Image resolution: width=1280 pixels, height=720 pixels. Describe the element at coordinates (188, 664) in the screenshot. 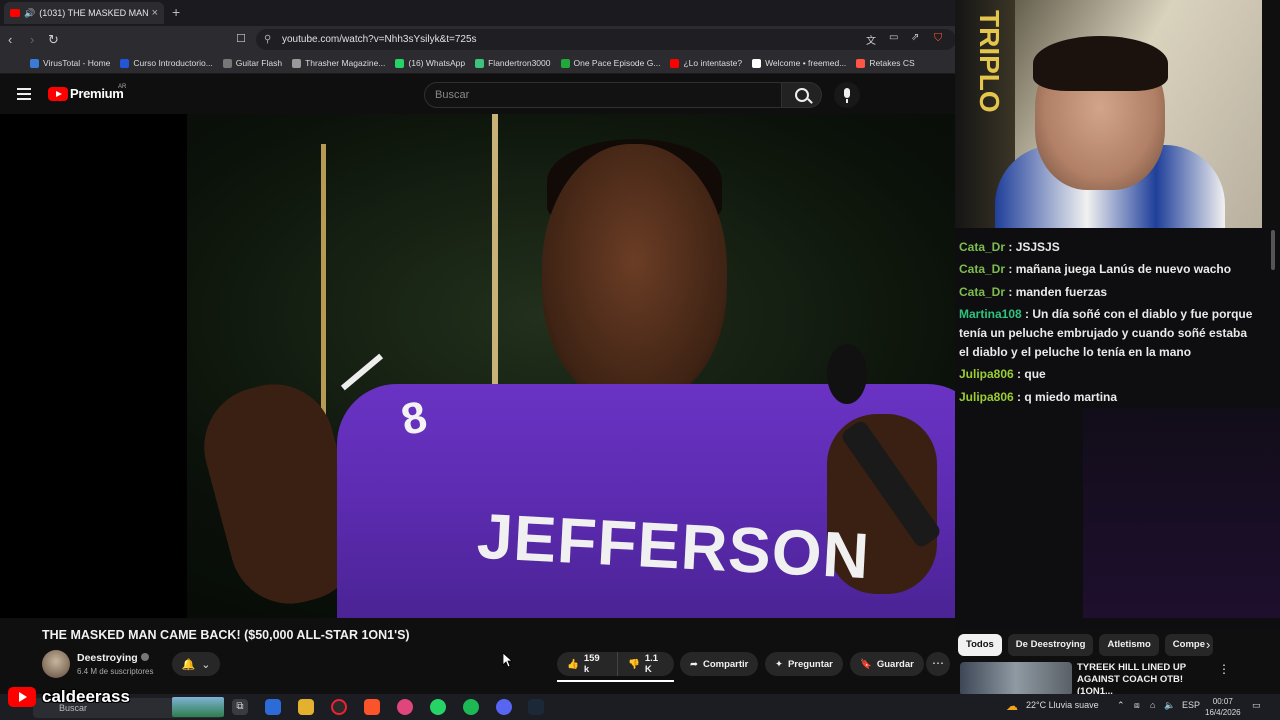

I see `bell-icon: 🔔` at that location.